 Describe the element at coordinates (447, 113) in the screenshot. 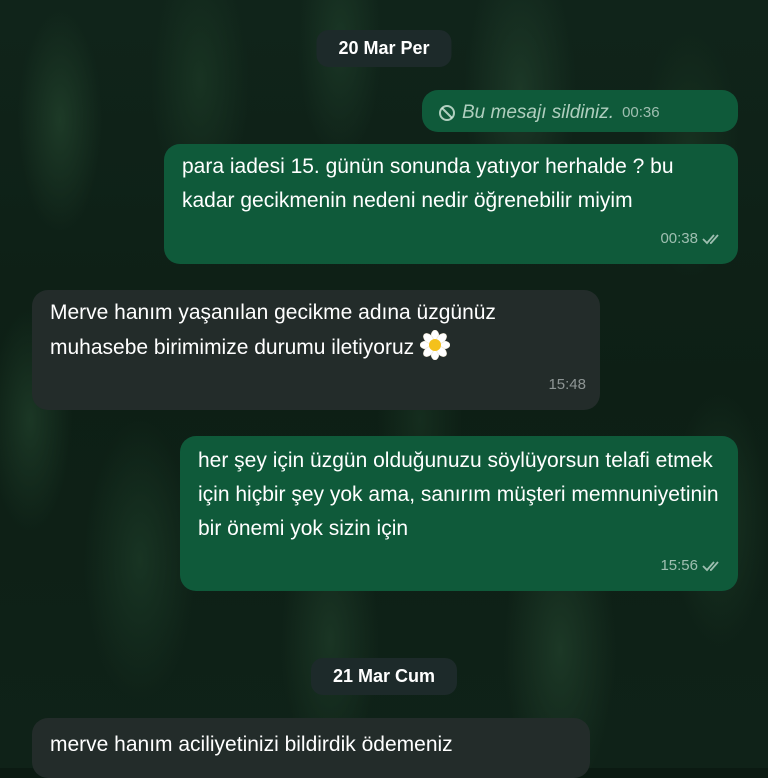

I see `prohibited-icon` at that location.